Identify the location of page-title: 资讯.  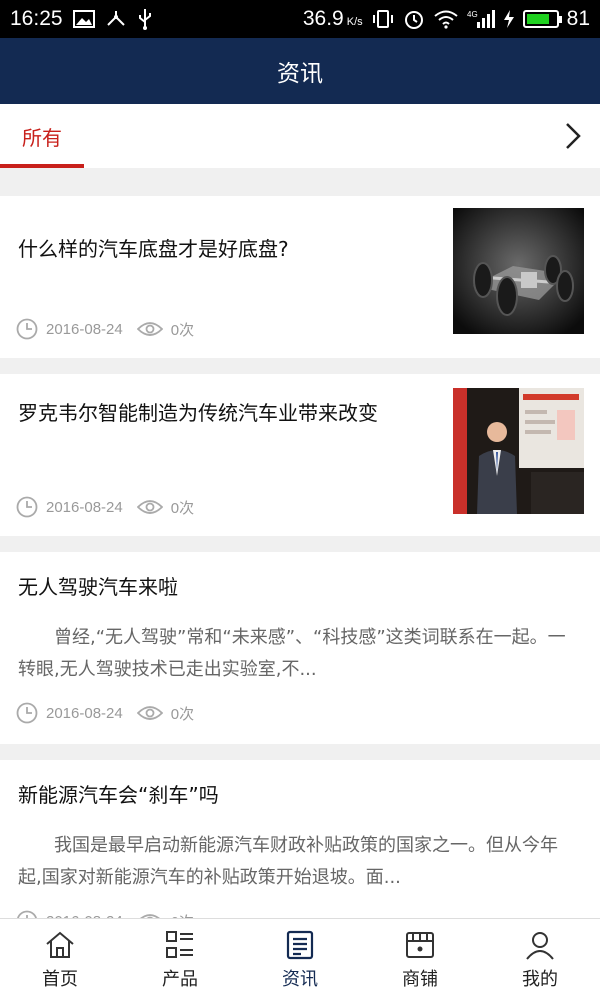
(300, 74).